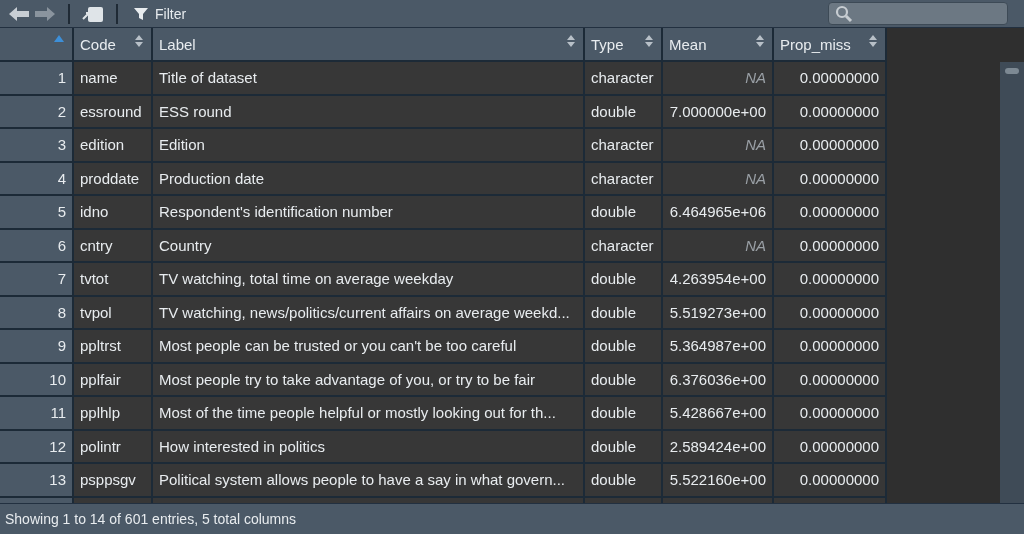 The width and height of the screenshot is (1024, 534). Describe the element at coordinates (369, 380) in the screenshot. I see `table-cell: Most people try to take advantage of you, or try to be fair` at that location.